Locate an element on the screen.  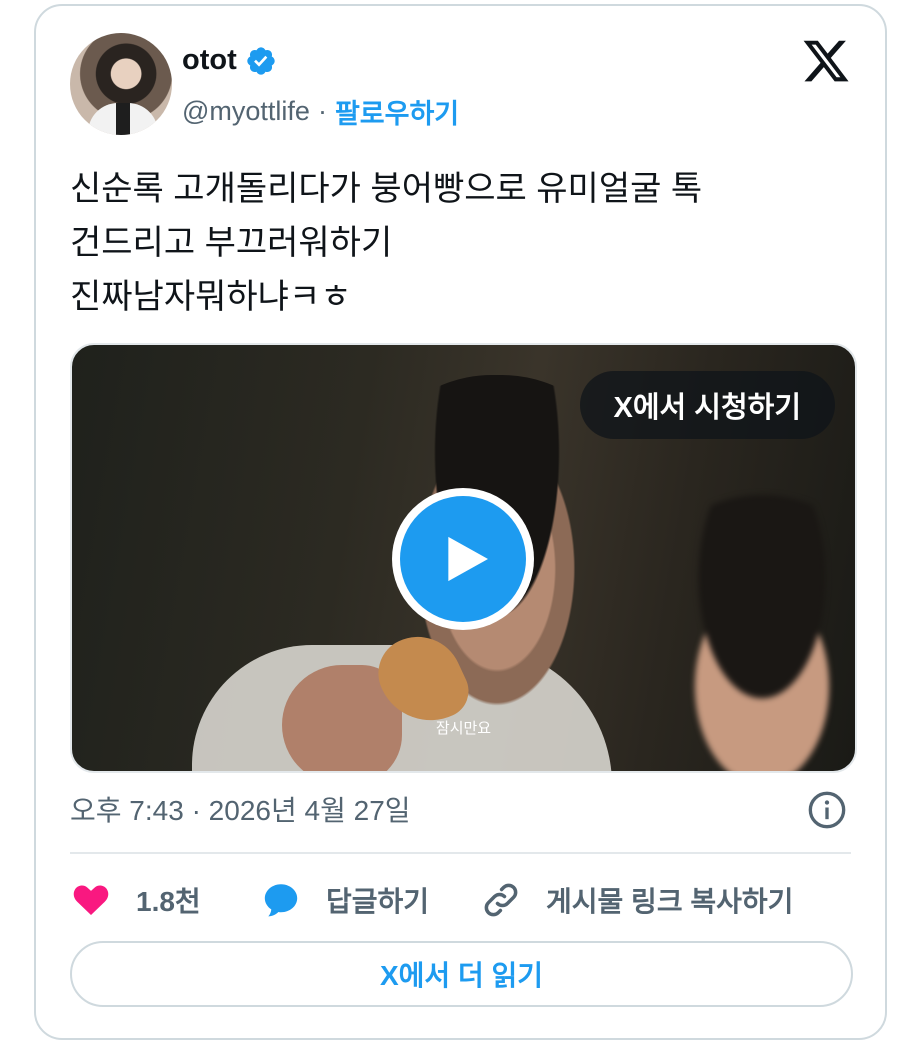
reply-bubble-icon is located at coordinates (281, 900).